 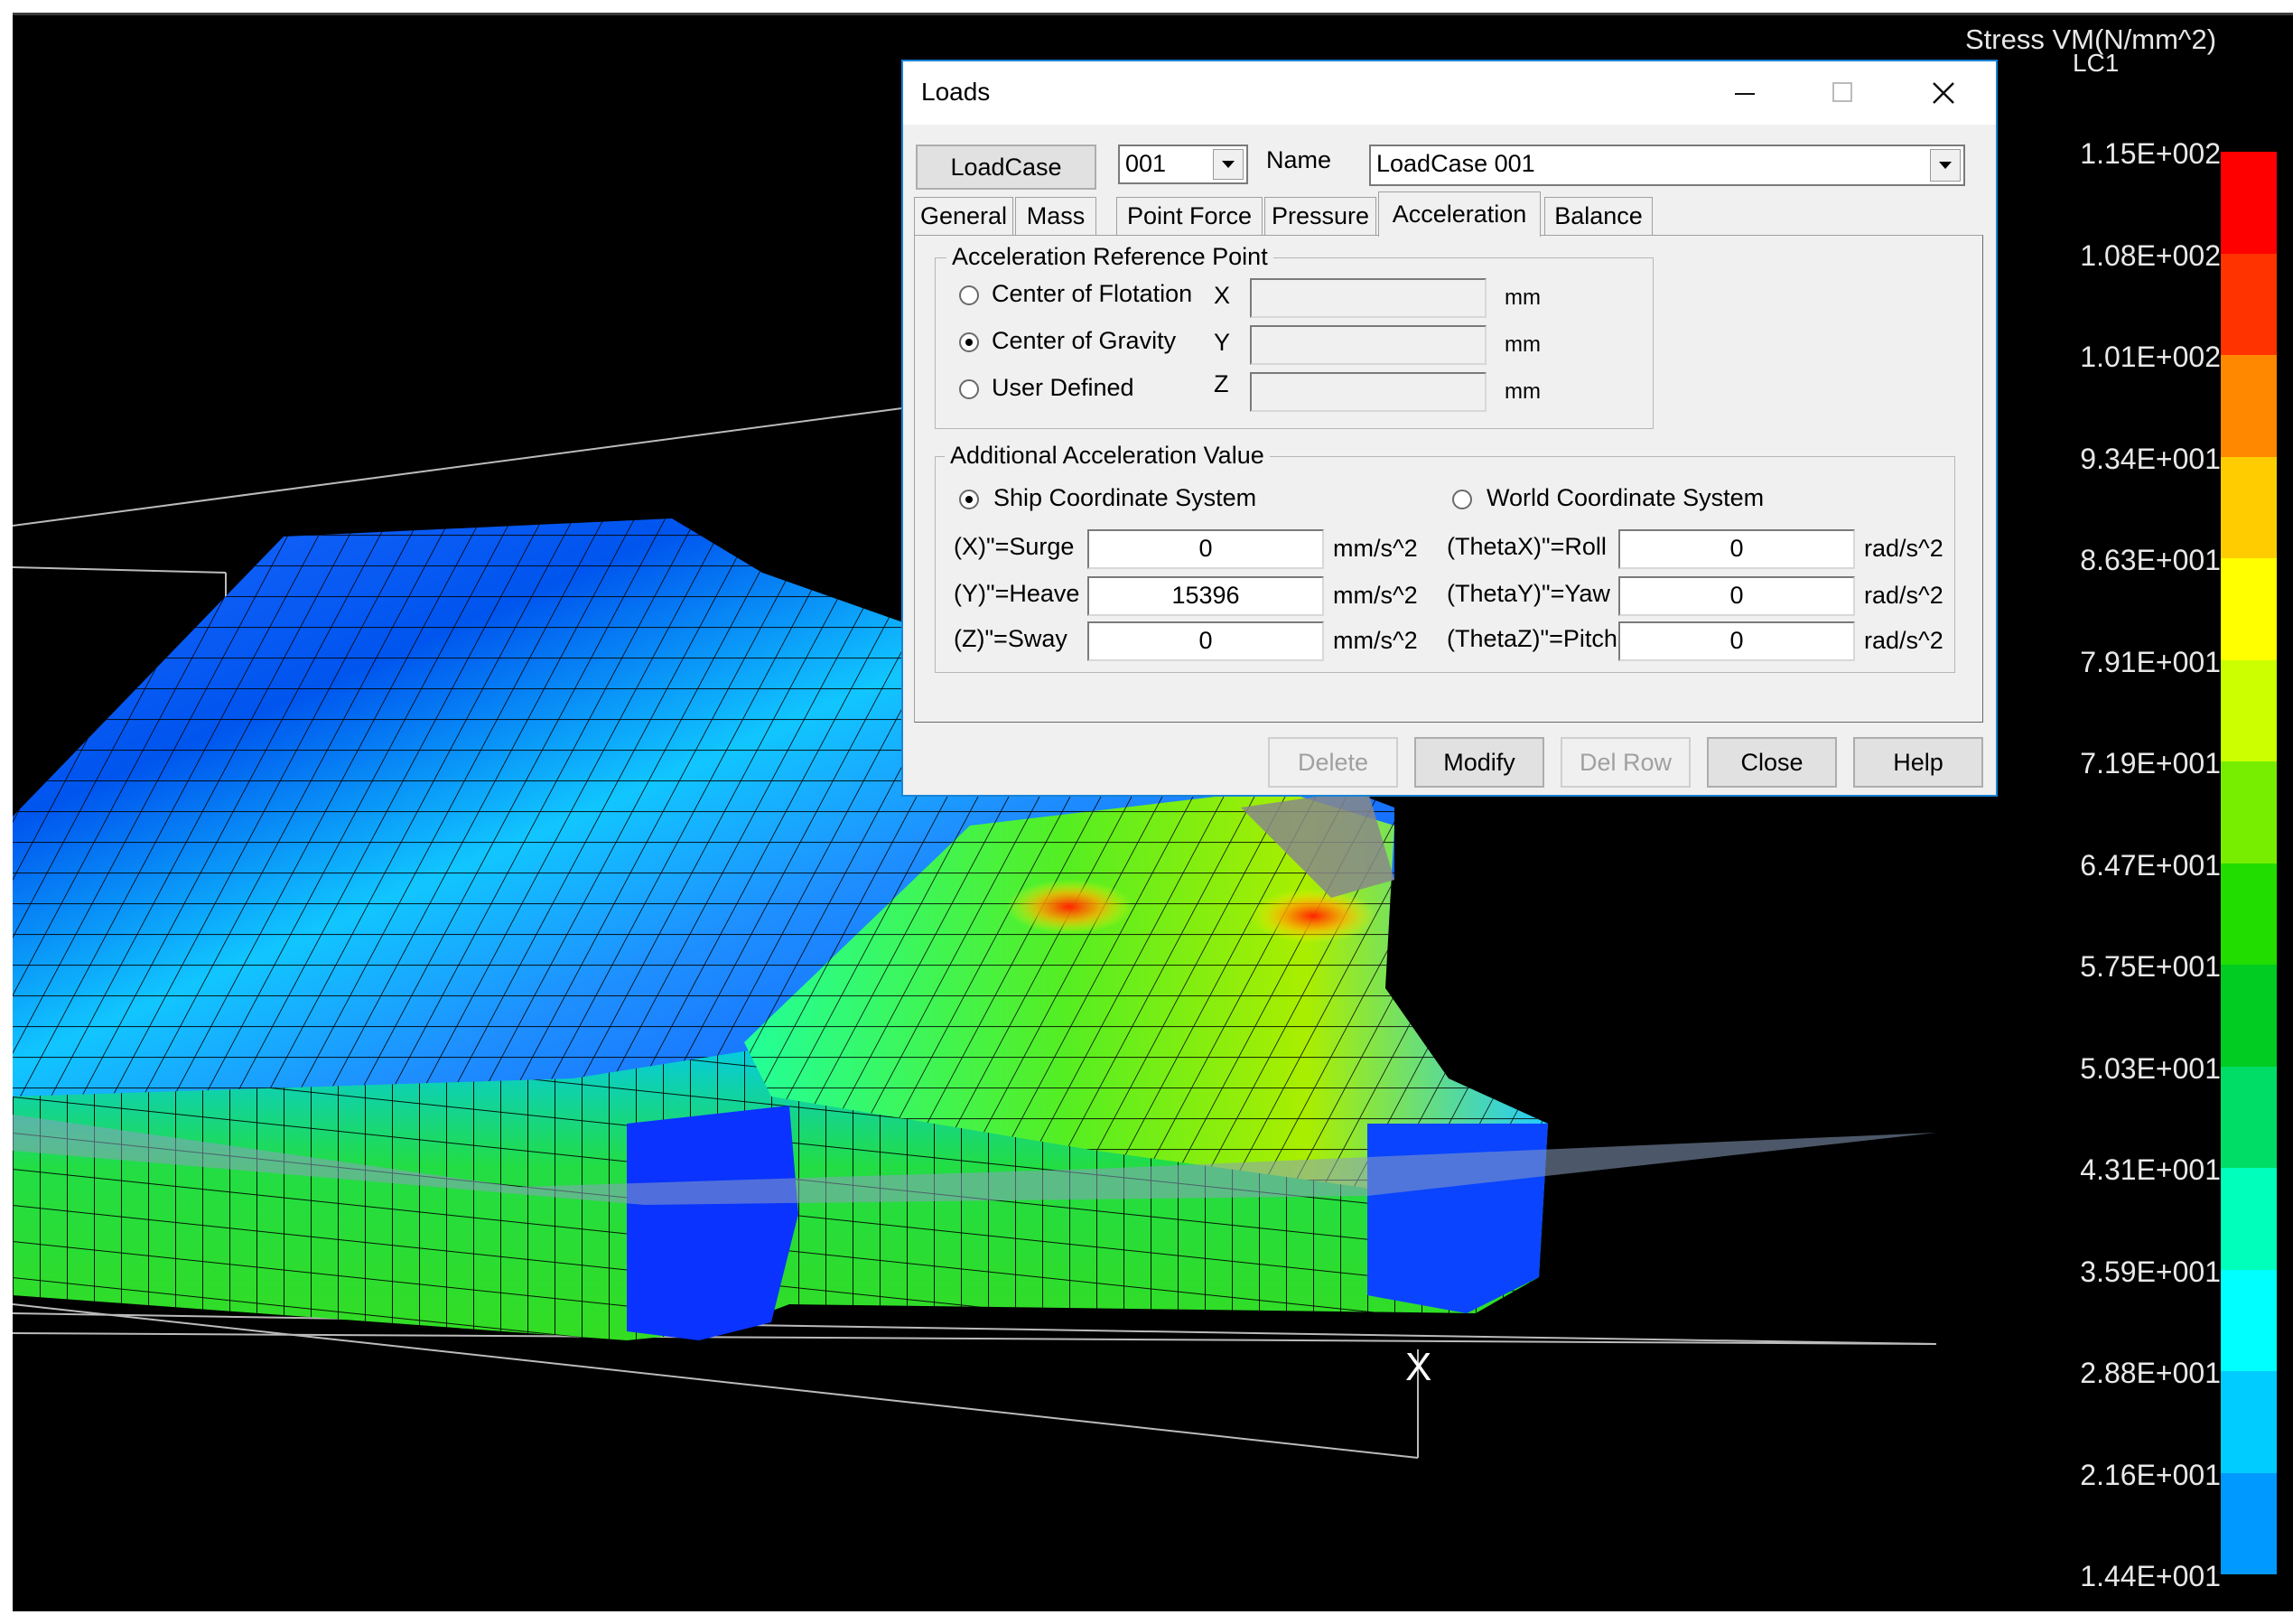 What do you see at coordinates (1333, 763) in the screenshot?
I see `delete-button: Delete` at bounding box center [1333, 763].